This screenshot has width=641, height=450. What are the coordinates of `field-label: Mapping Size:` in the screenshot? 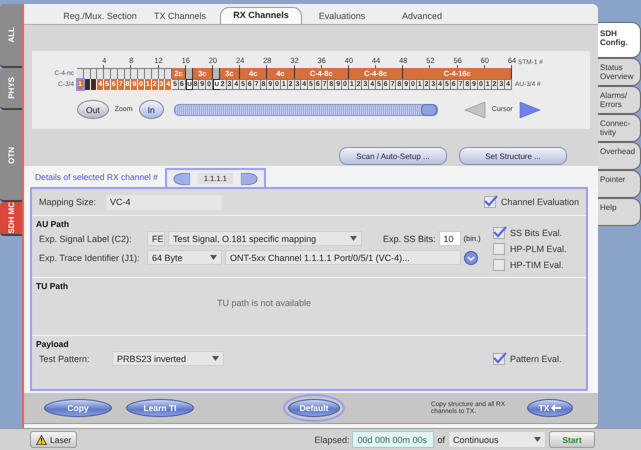 It's located at (68, 202).